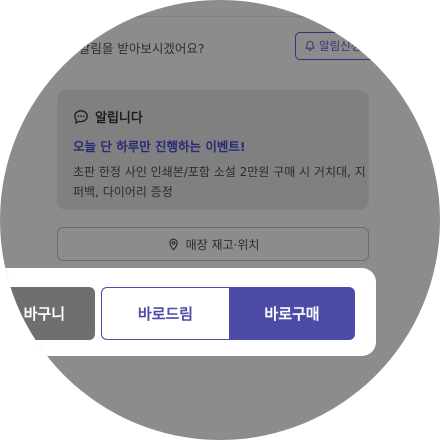  I want to click on store-stock-location-button: 매장 재고·위치, so click(213, 244).